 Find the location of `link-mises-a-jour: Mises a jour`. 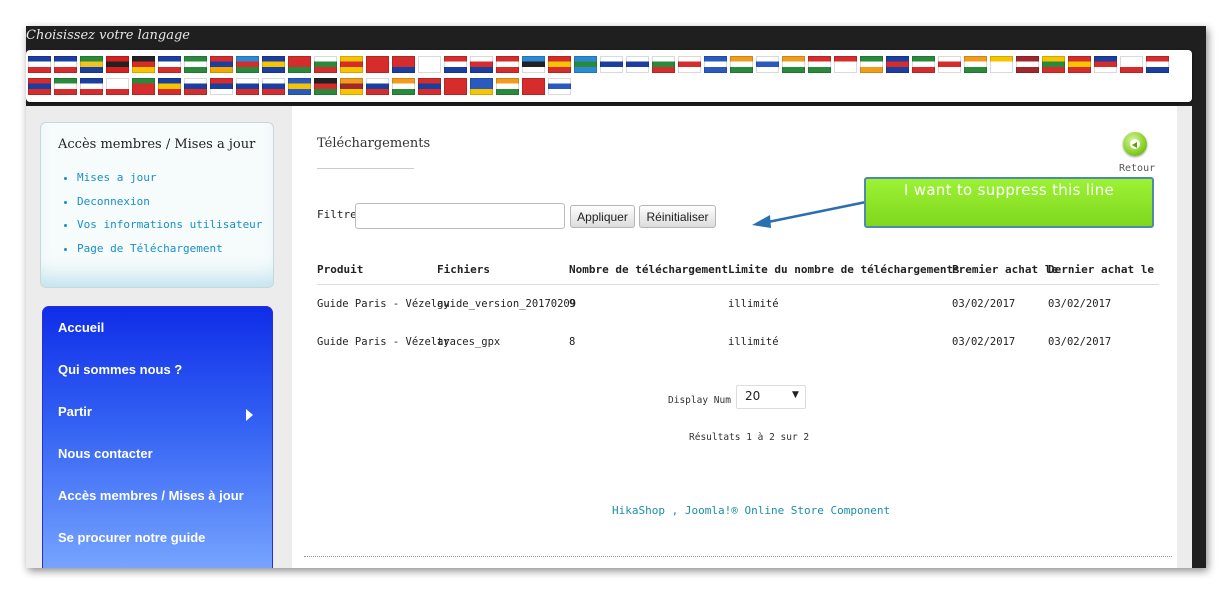

link-mises-a-jour: Mises a jour is located at coordinates (116, 177).